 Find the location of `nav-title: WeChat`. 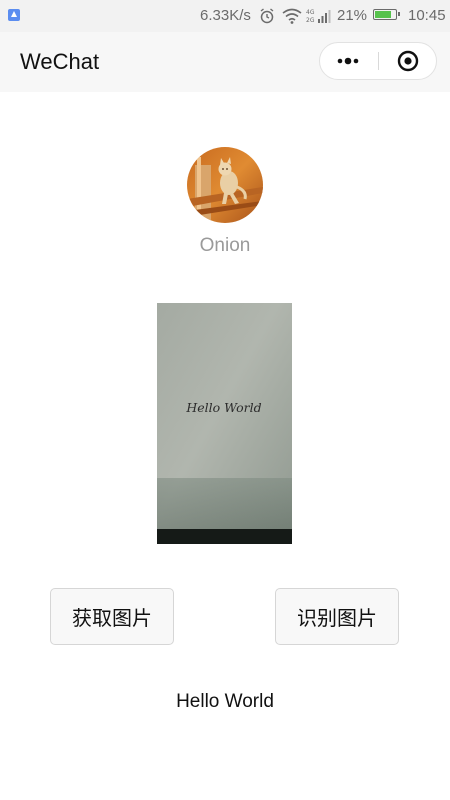

nav-title: WeChat is located at coordinates (60, 61).